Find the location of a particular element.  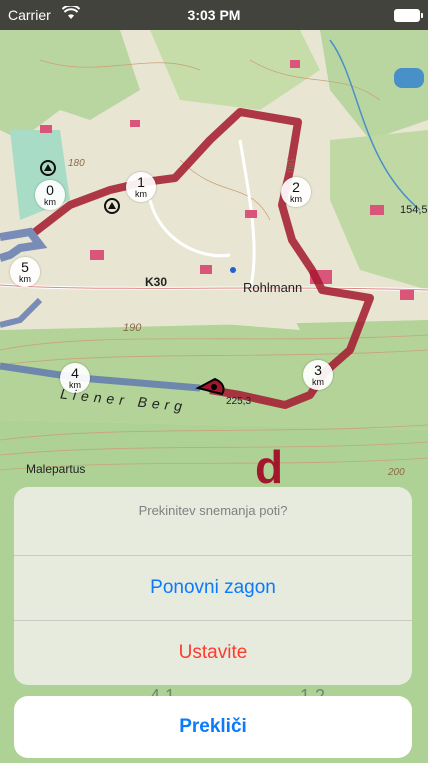

contour-label: 180 is located at coordinates (290, 165).